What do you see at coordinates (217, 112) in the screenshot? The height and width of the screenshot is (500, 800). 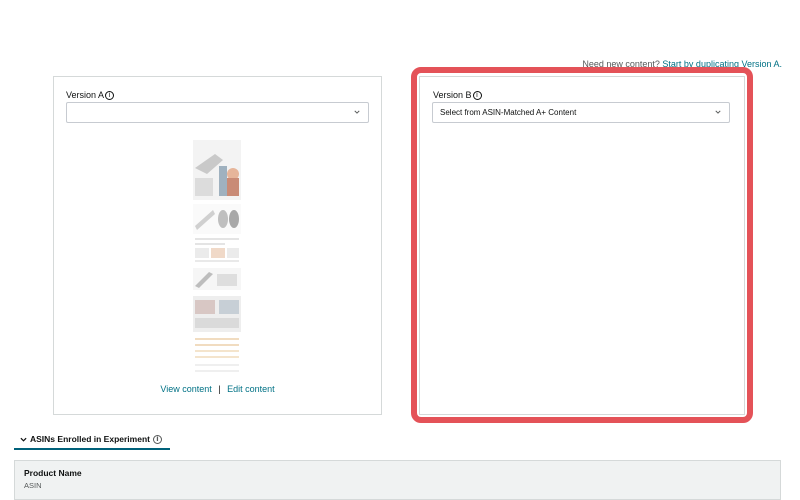 I see `version-a-select` at bounding box center [217, 112].